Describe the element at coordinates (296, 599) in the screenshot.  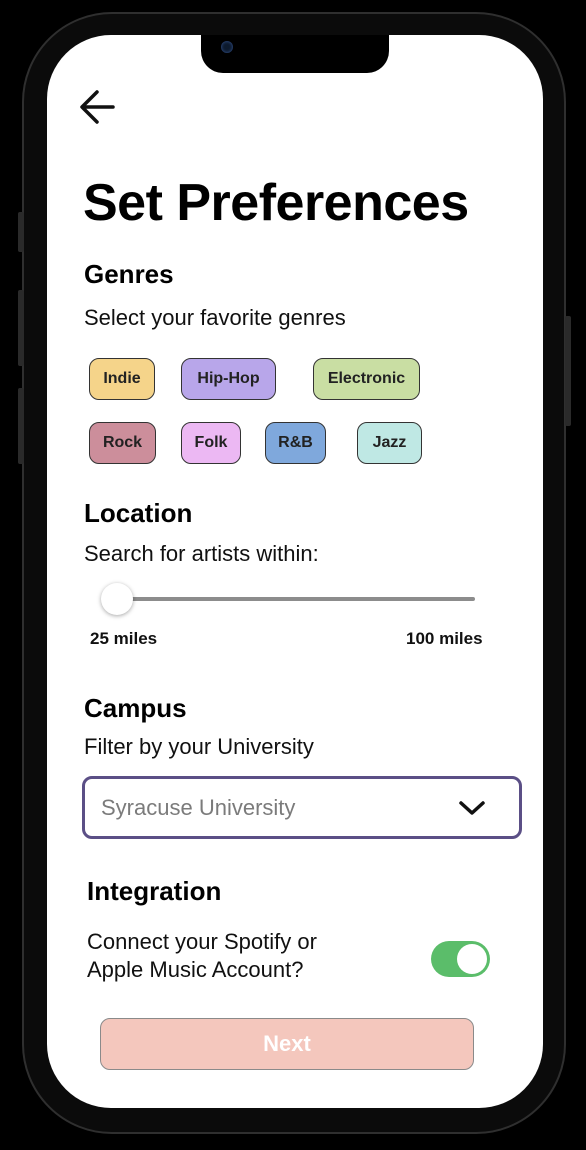
I see `distance-slider-track` at that location.